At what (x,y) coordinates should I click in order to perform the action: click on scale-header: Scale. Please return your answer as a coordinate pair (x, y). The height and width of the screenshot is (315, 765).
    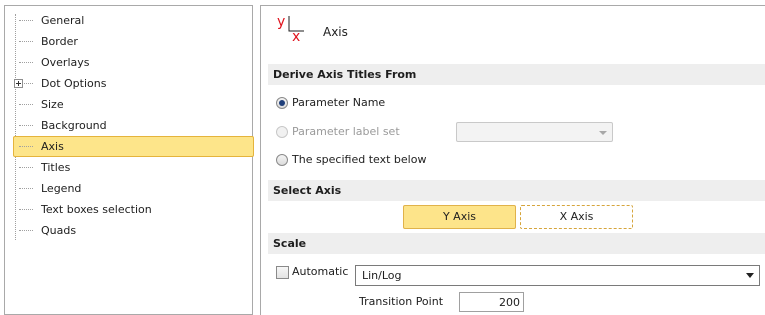
    Looking at the image, I should click on (516, 243).